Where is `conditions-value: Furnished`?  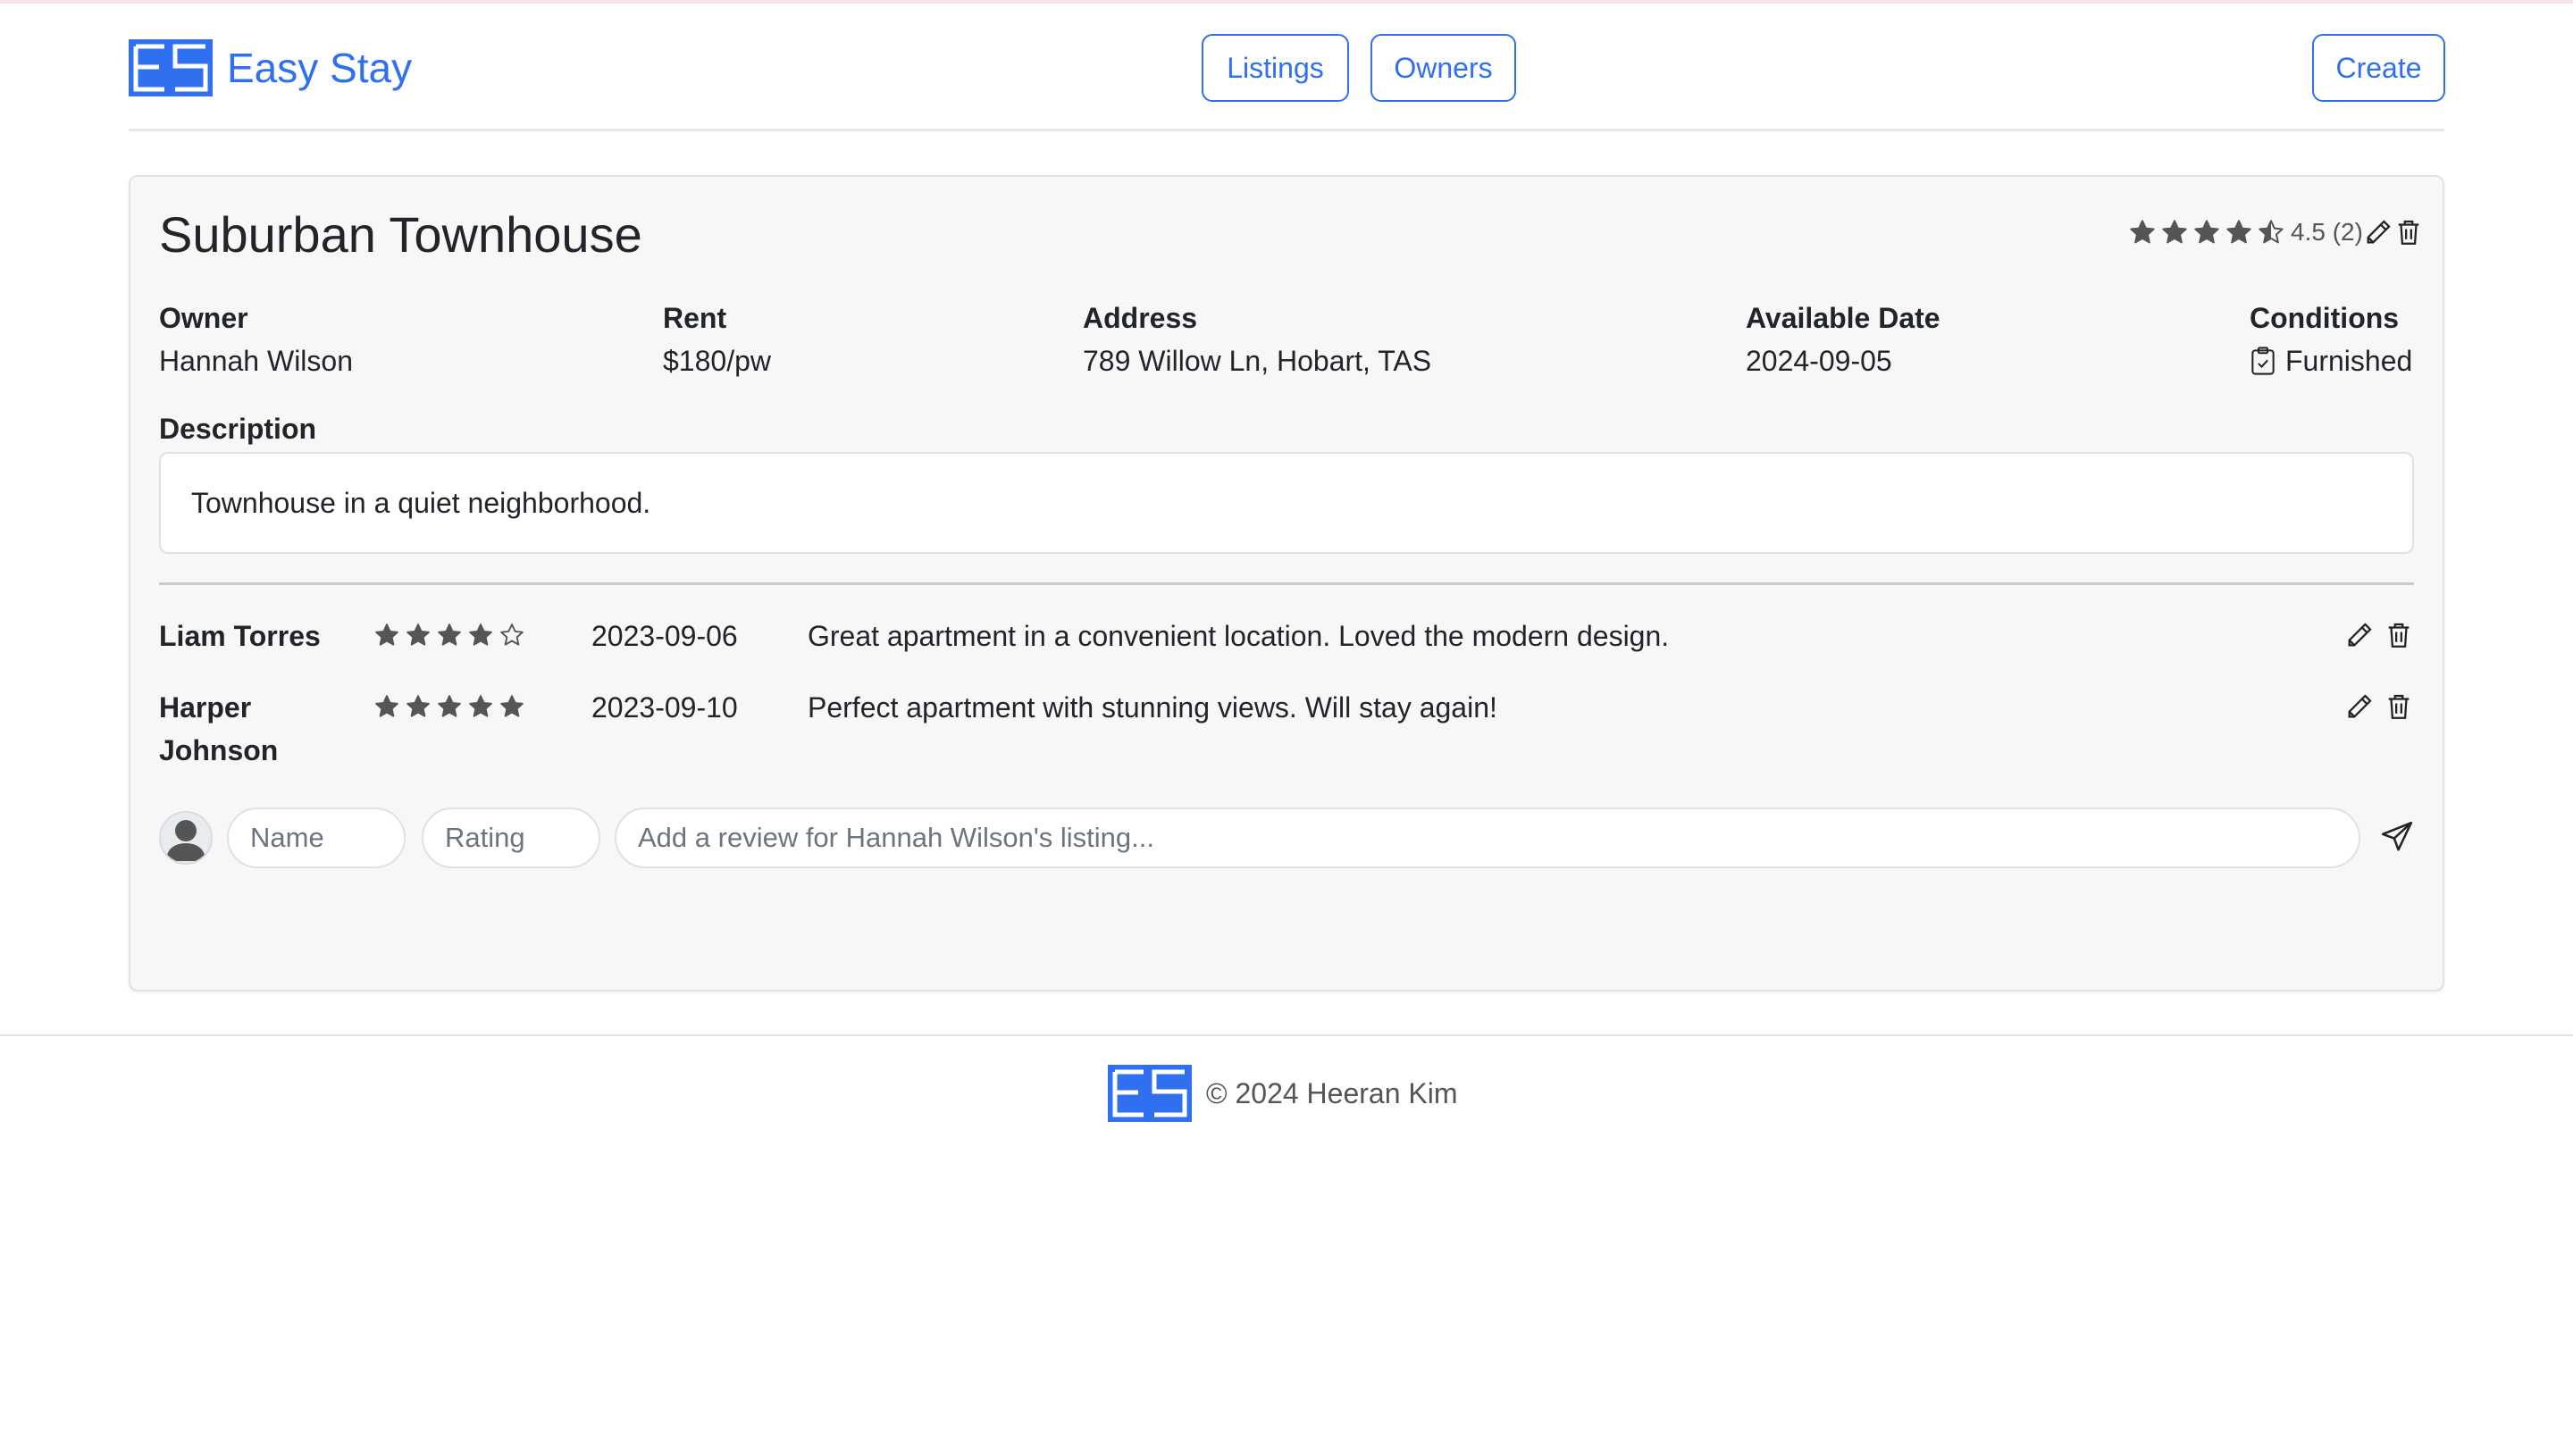 conditions-value: Furnished is located at coordinates (2331, 361).